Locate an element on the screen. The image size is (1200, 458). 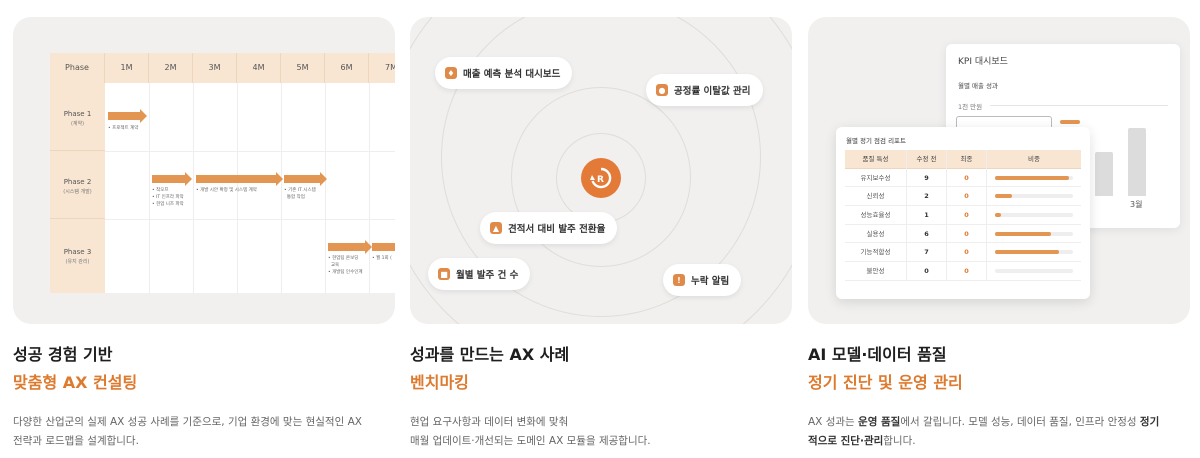
caption-subtitle: 맞춤형 AX 컨설팅 is located at coordinates (75, 382).